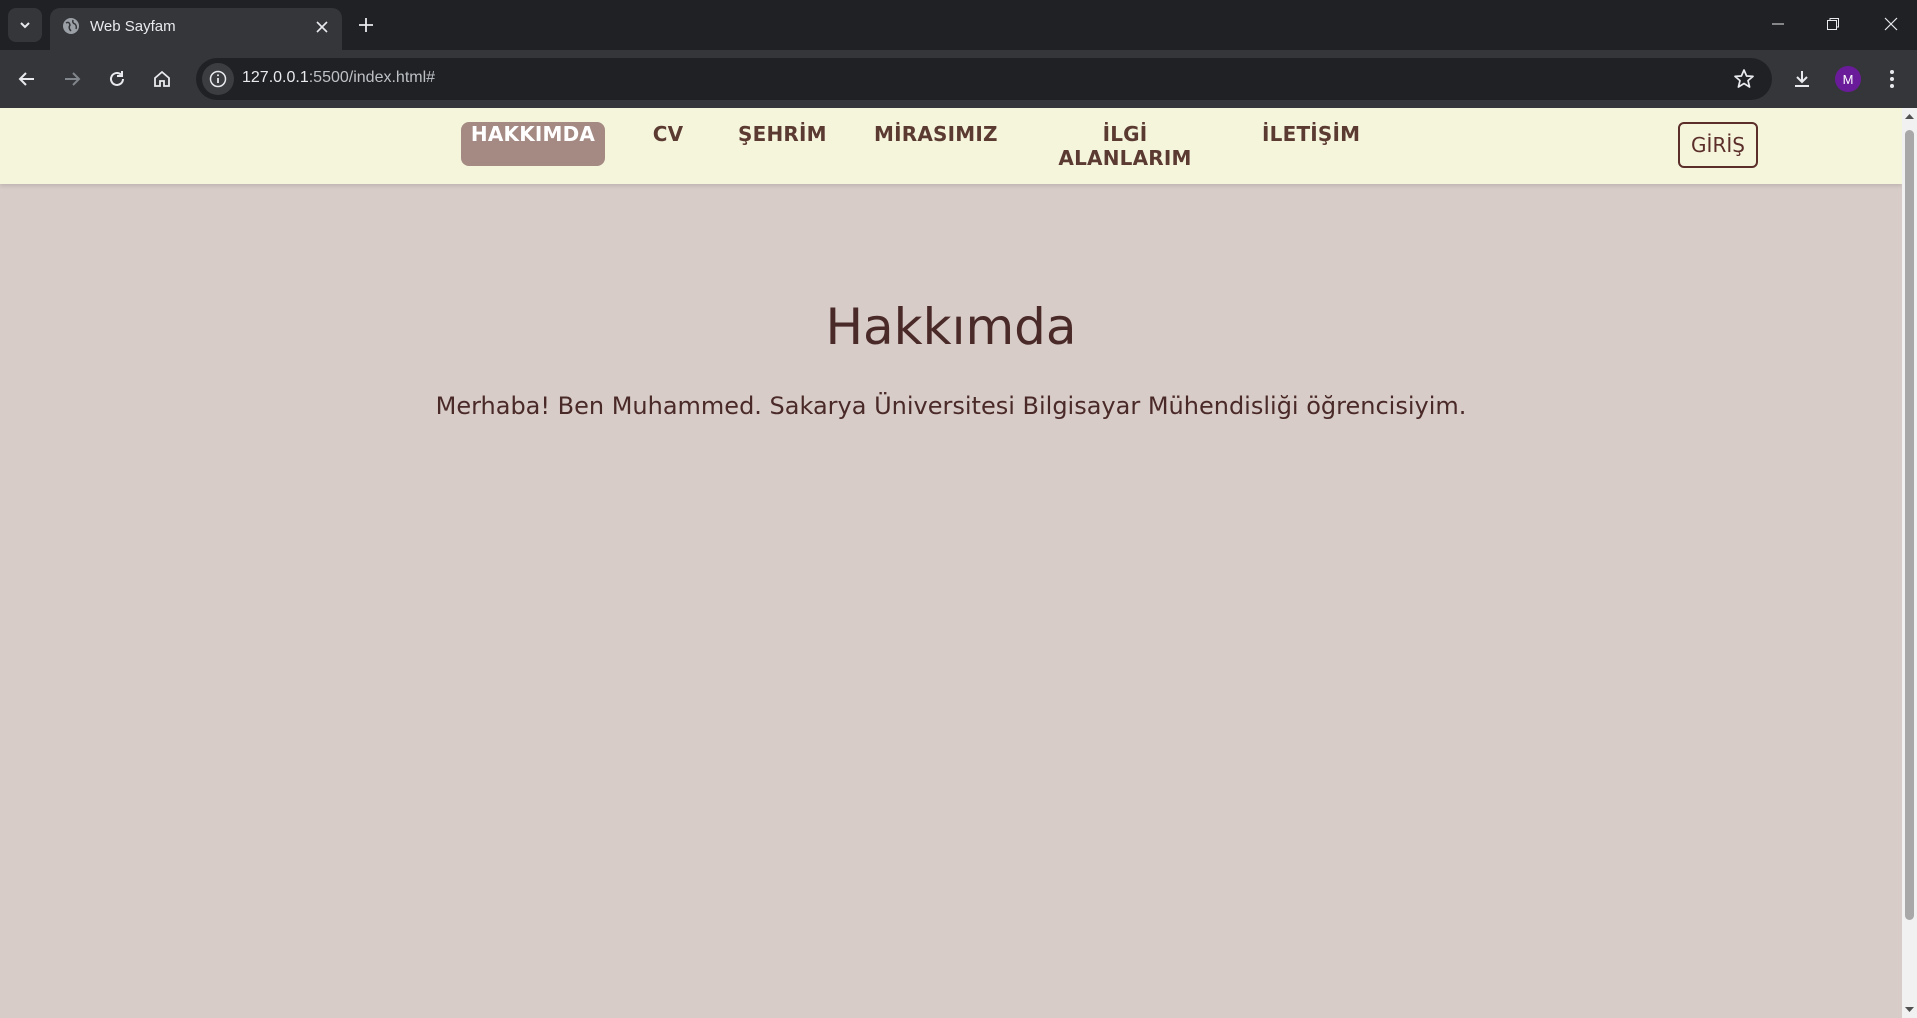 This screenshot has height=1018, width=1917. Describe the element at coordinates (1744, 79) in the screenshot. I see `bookmark-star-icon` at that location.